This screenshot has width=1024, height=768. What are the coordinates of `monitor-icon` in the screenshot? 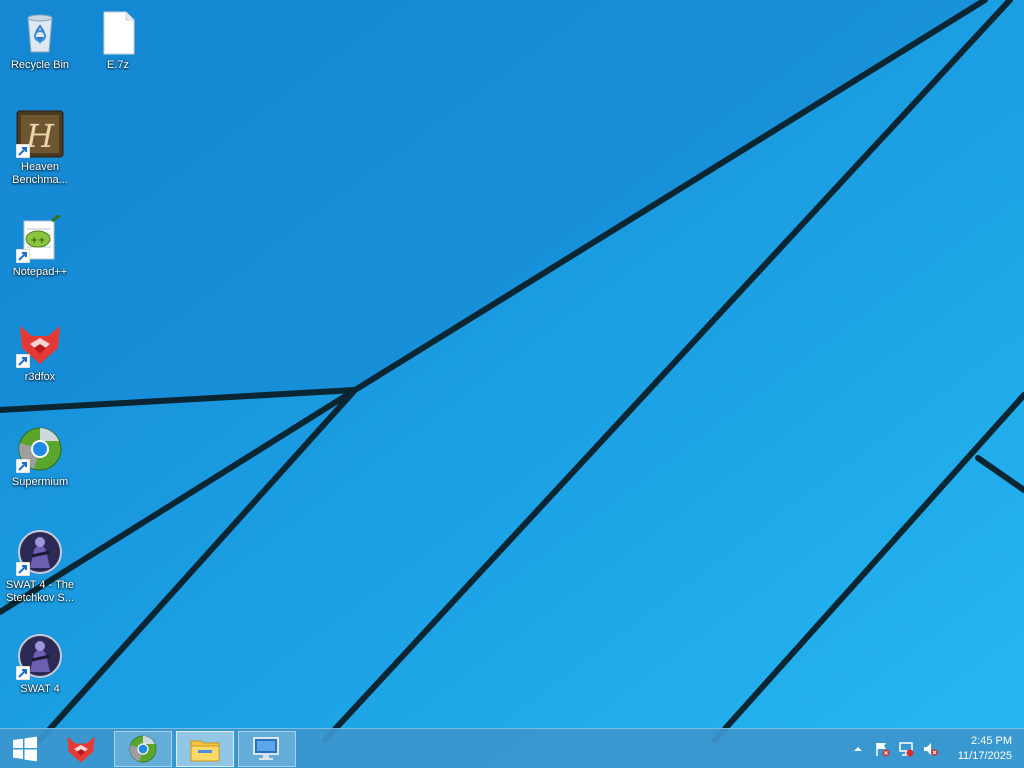 It's located at (266, 748).